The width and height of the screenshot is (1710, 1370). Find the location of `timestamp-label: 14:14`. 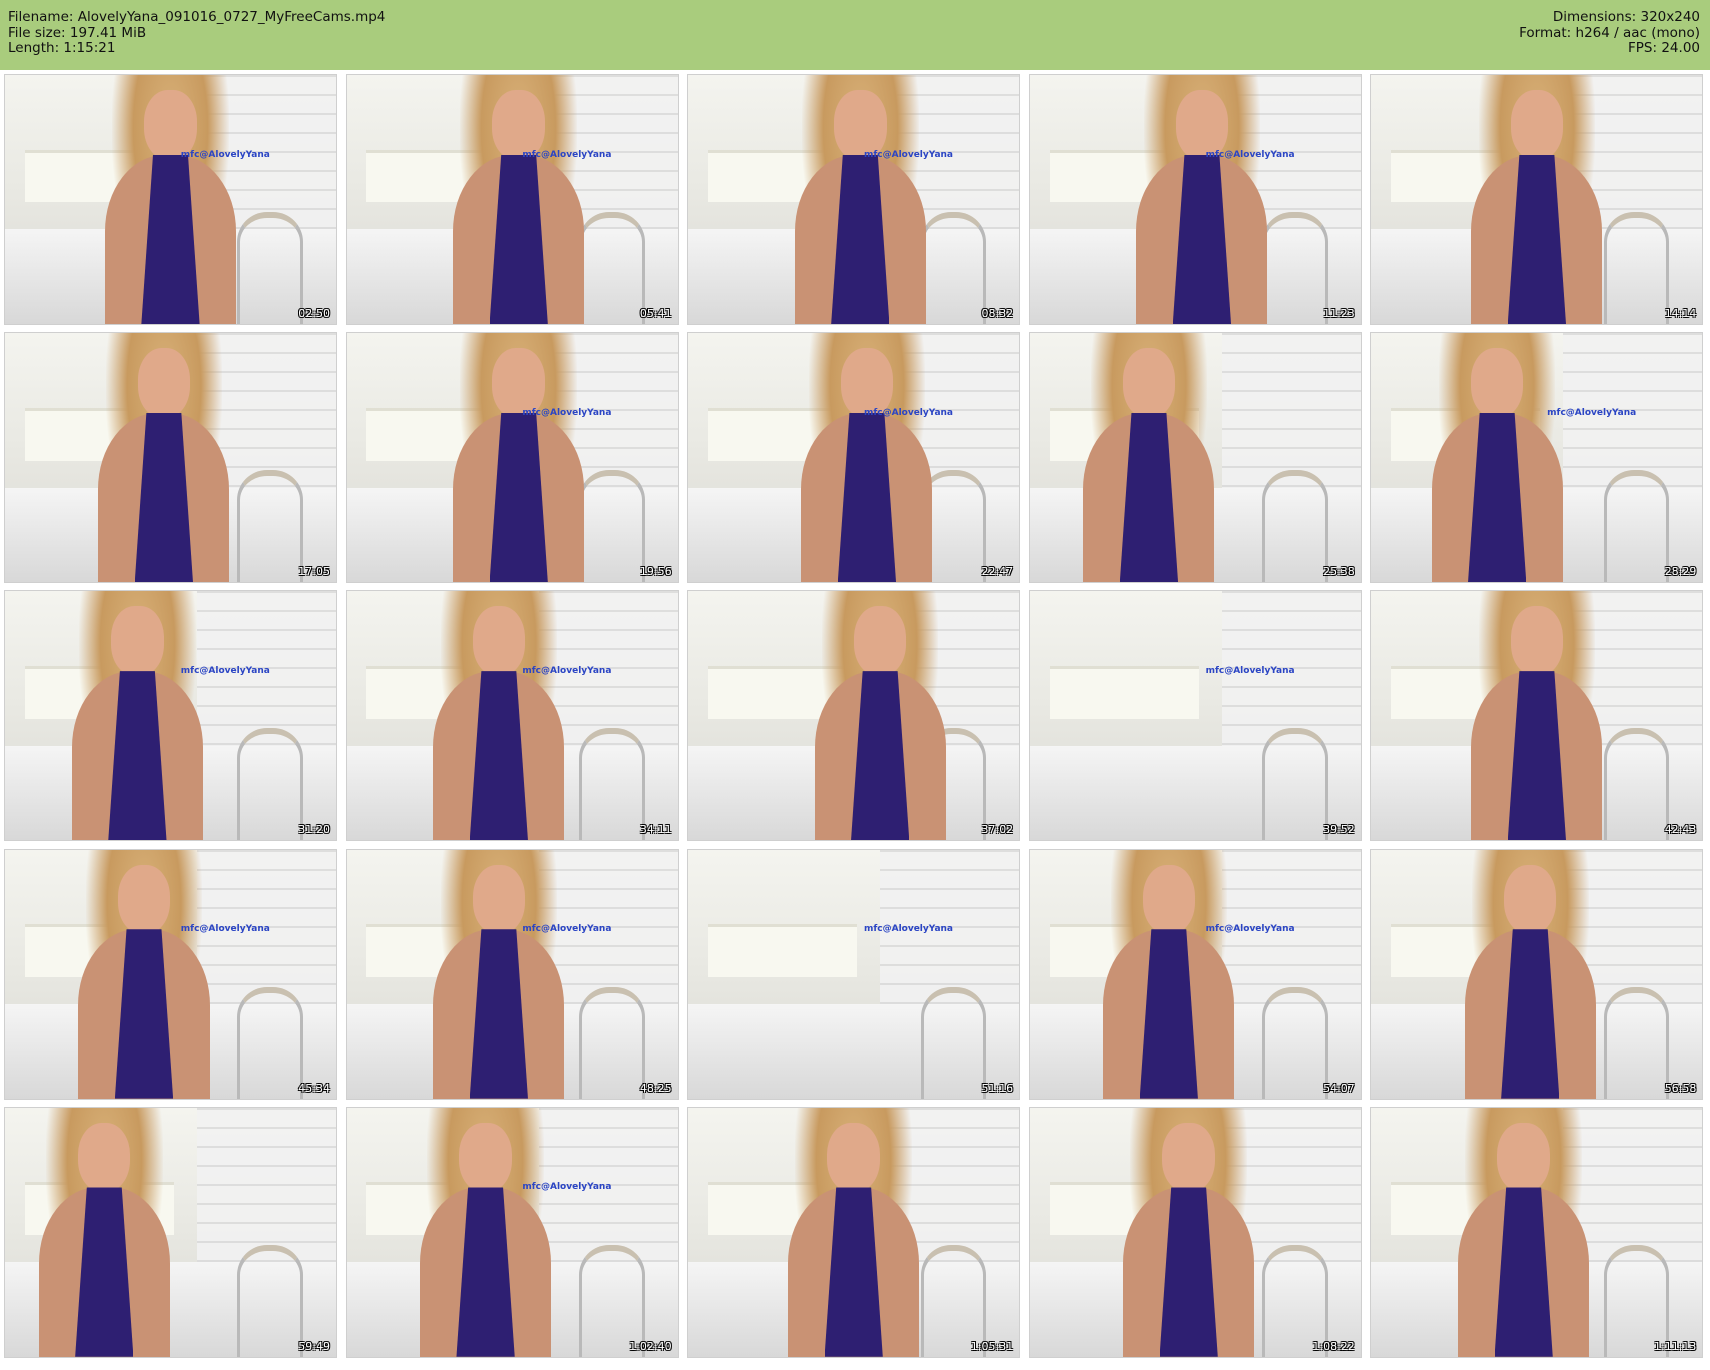

timestamp-label: 14:14 is located at coordinates (1680, 313).